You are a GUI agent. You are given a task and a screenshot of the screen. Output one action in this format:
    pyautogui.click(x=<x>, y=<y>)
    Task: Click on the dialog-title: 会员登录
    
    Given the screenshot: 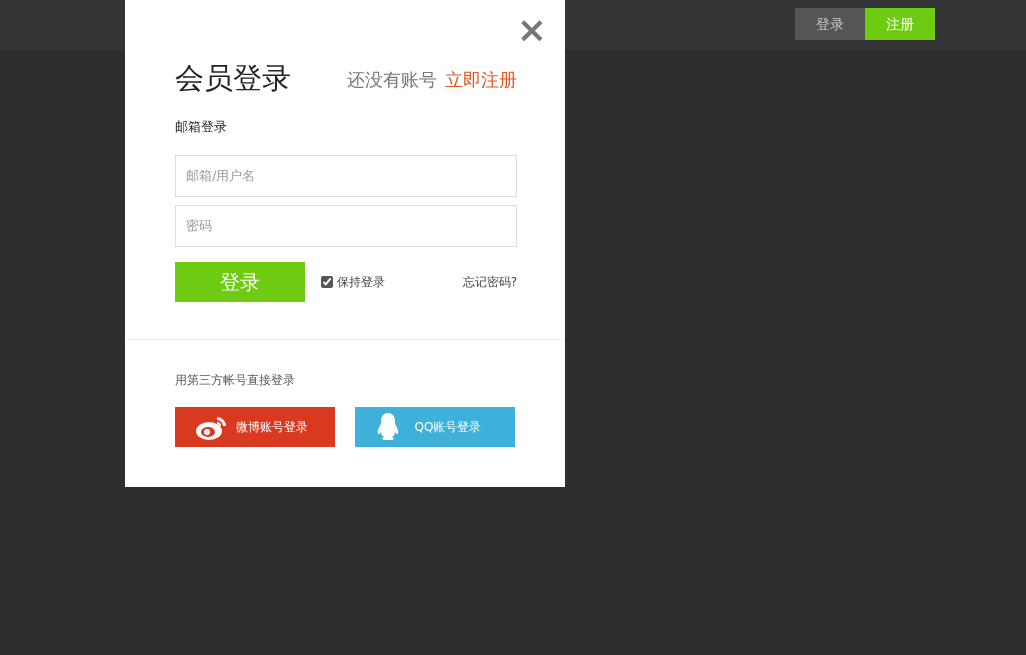 What is the action you would take?
    pyautogui.click(x=233, y=78)
    